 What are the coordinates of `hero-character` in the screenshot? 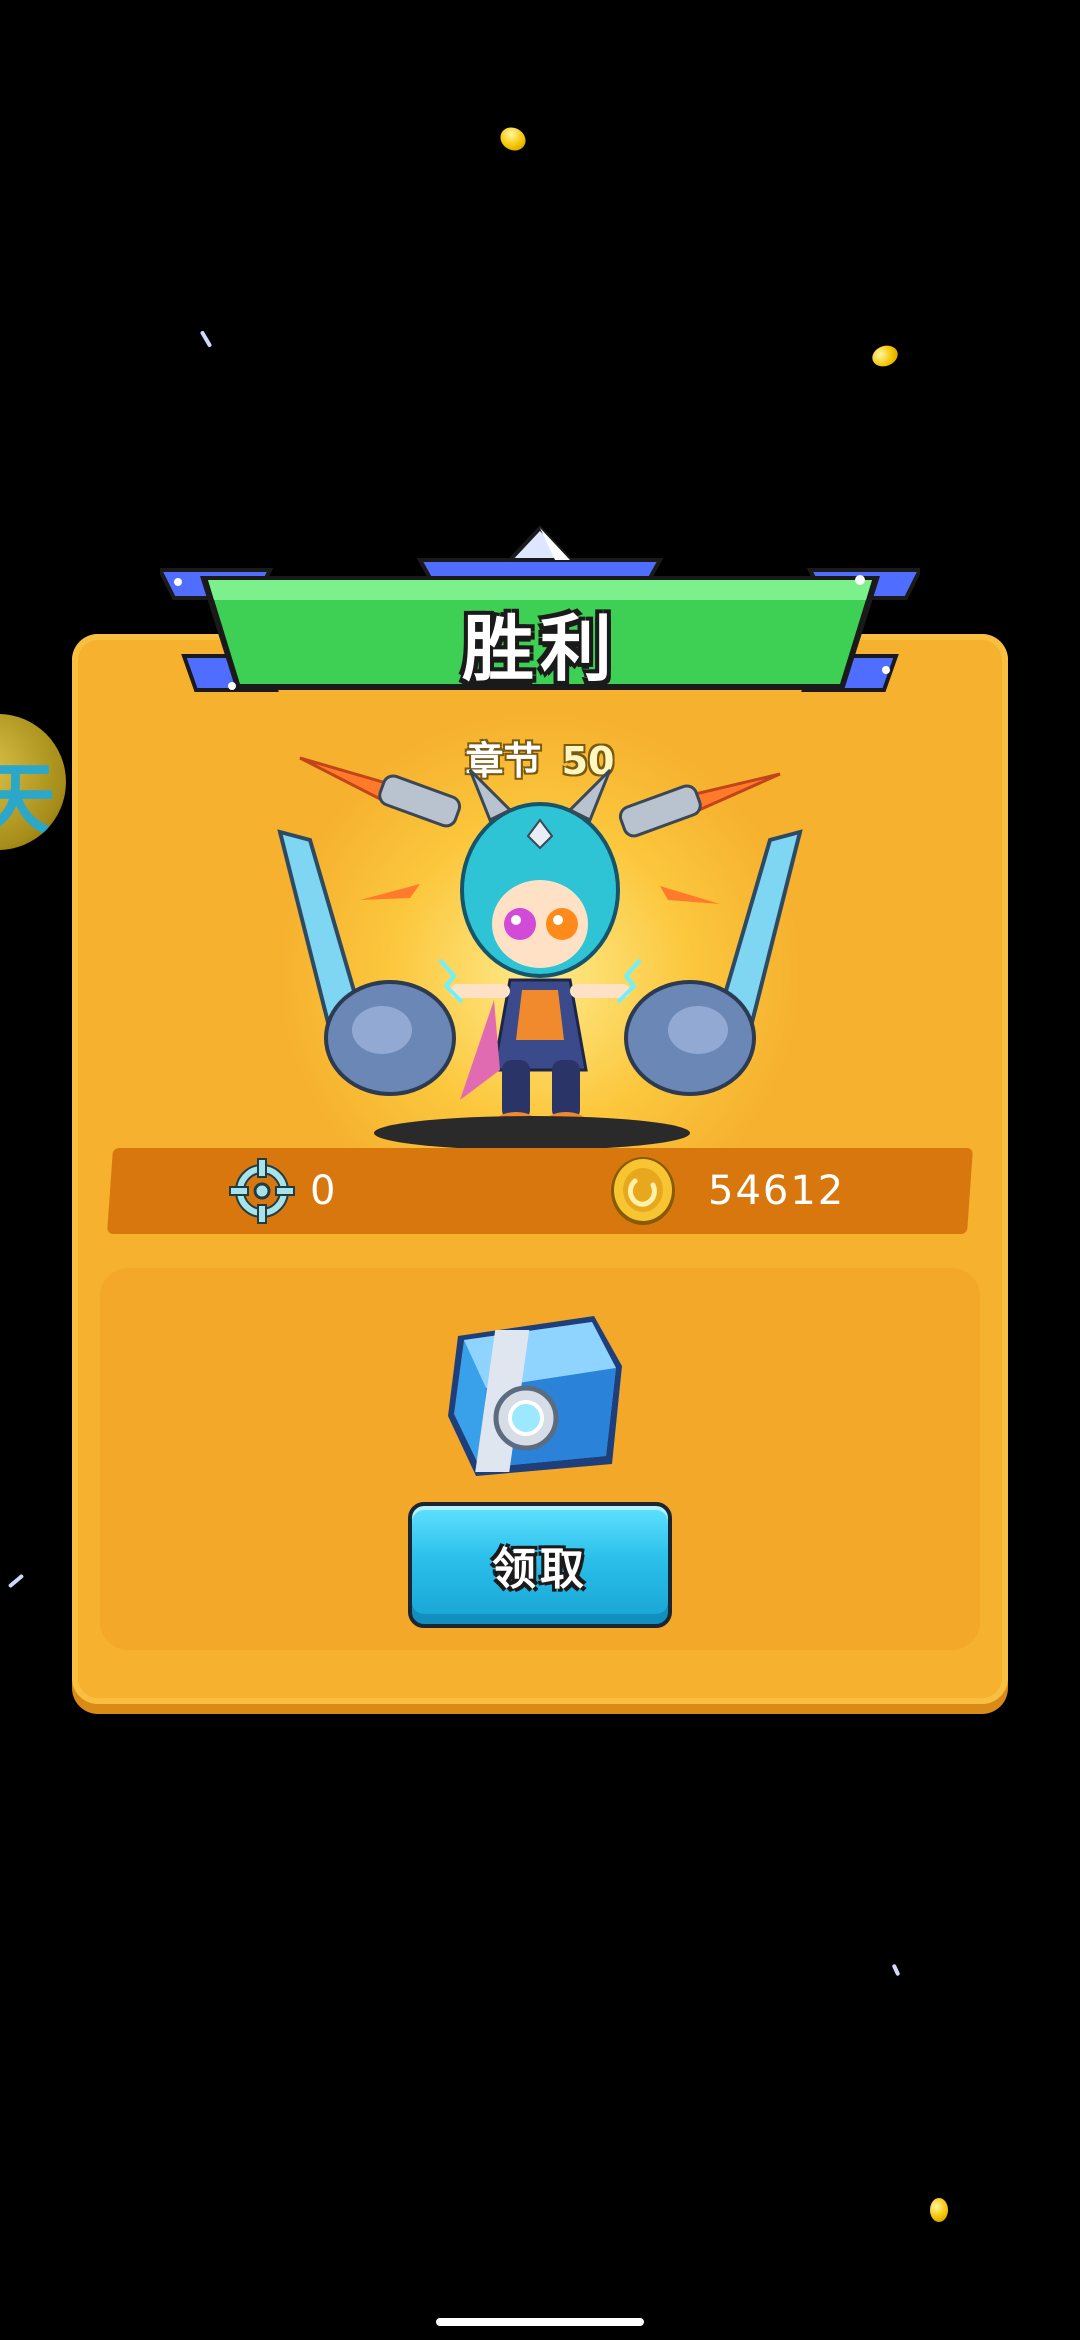 It's located at (540, 950).